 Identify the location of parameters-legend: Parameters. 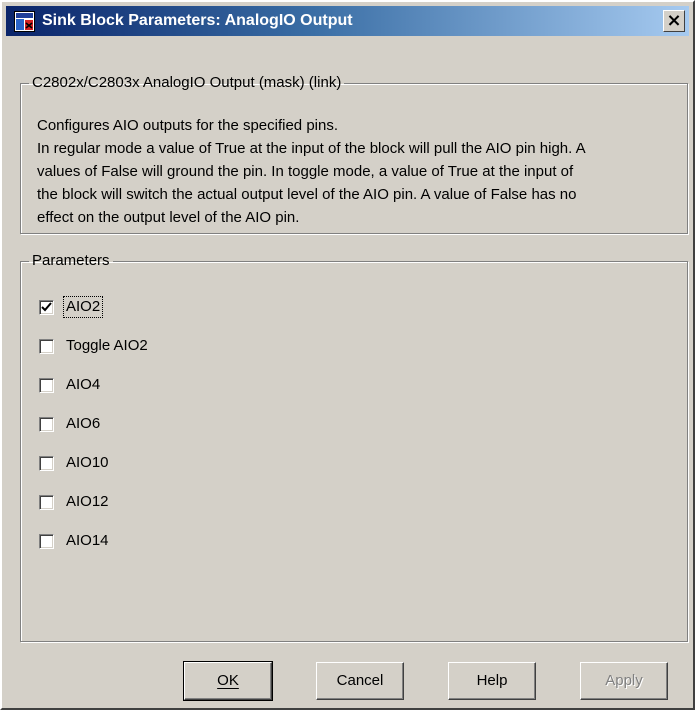
(71, 260).